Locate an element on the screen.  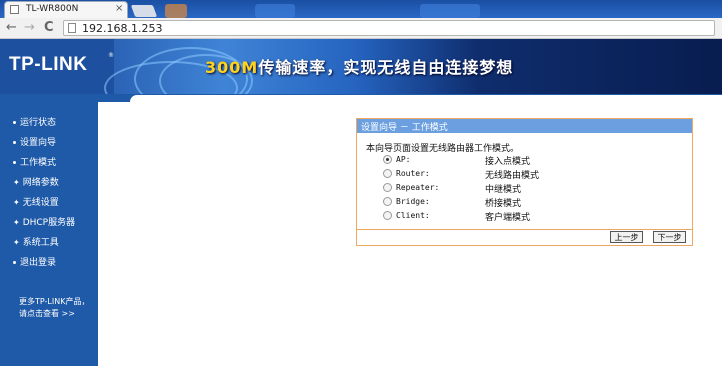
tab-title: TL-WR800N is located at coordinates (52, 9).